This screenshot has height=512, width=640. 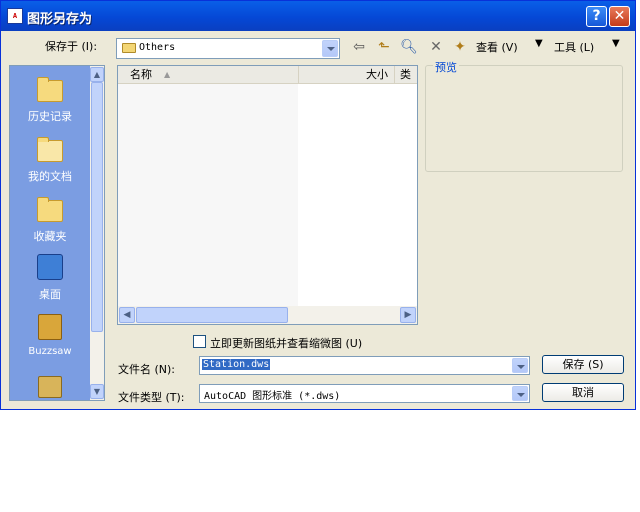 I want to click on place-buzzsaw: Buzzsaw, so click(x=50, y=338).